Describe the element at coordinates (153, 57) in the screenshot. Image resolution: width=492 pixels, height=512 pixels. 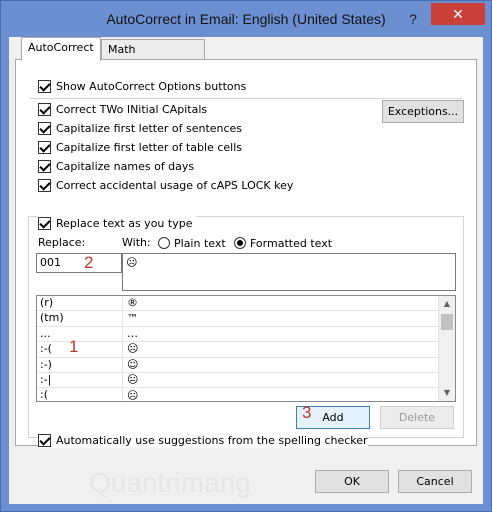
I see `tab-math-autocorrect: Math AutoCorrect` at that location.